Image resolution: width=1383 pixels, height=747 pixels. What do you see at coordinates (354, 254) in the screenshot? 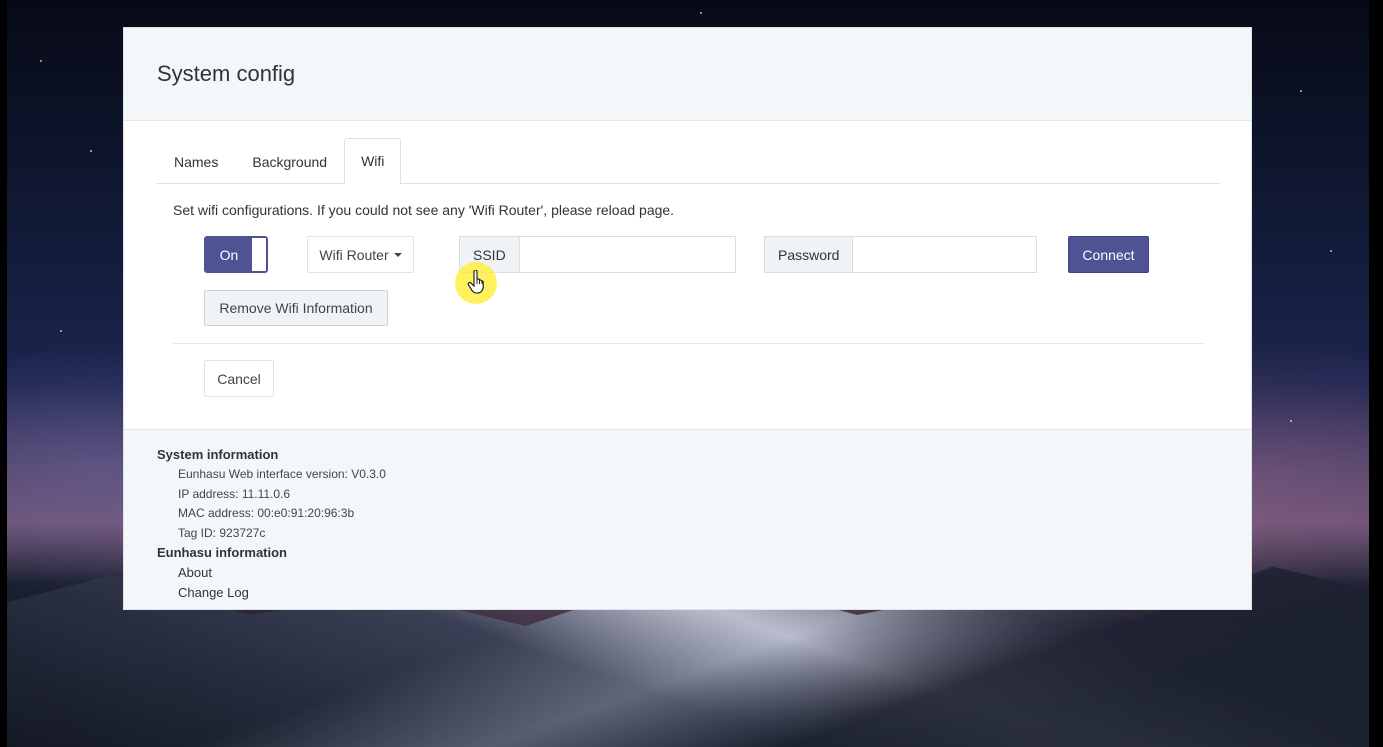
I see `wifi-router-dropdown-label: Wifi Router` at bounding box center [354, 254].